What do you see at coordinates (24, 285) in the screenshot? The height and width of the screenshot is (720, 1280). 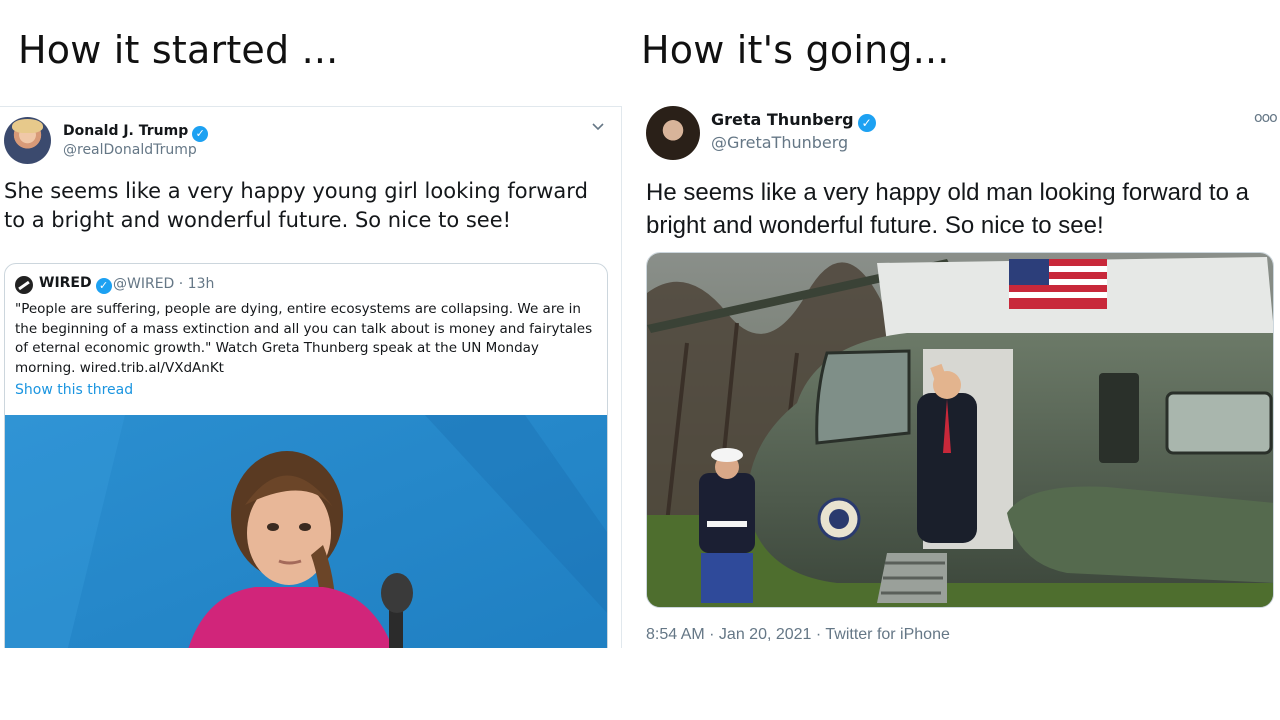 I see `wired-logo-icon` at bounding box center [24, 285].